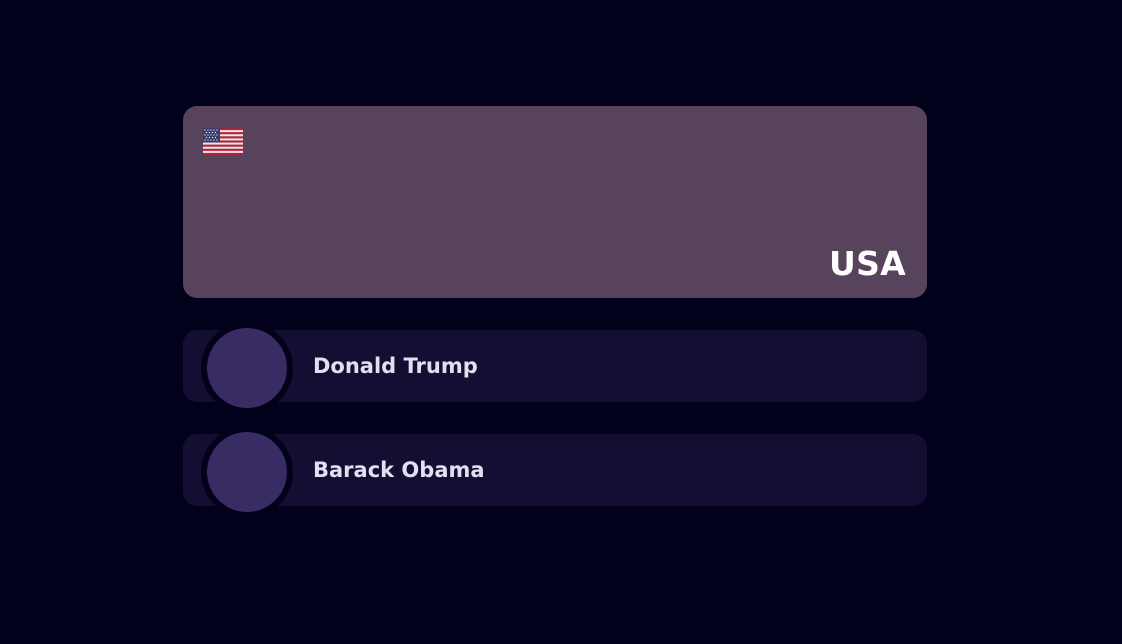  I want to click on person-row-barack-obama: Barack Obama, so click(555, 472).